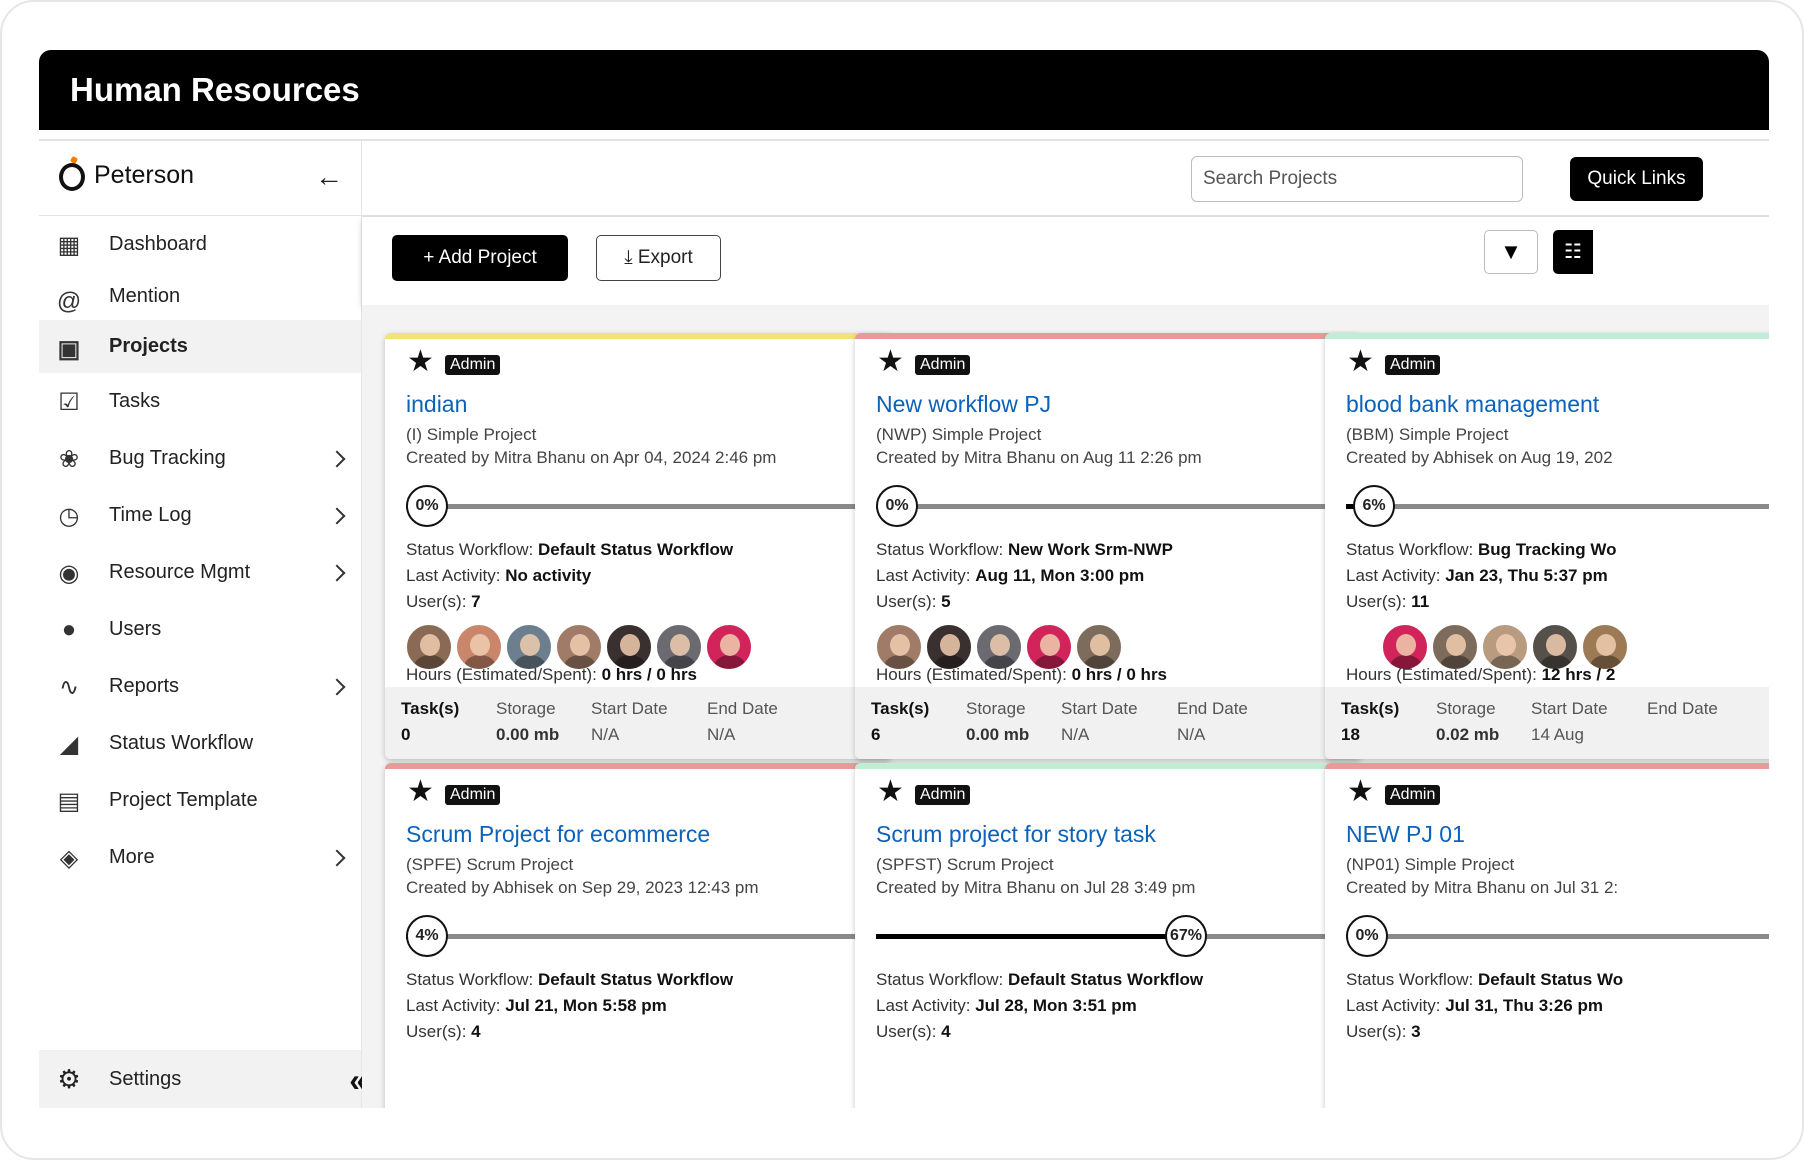 The image size is (1804, 1160). What do you see at coordinates (200, 515) in the screenshot?
I see `sidebar-item-time-log: ◷ Time Log` at bounding box center [200, 515].